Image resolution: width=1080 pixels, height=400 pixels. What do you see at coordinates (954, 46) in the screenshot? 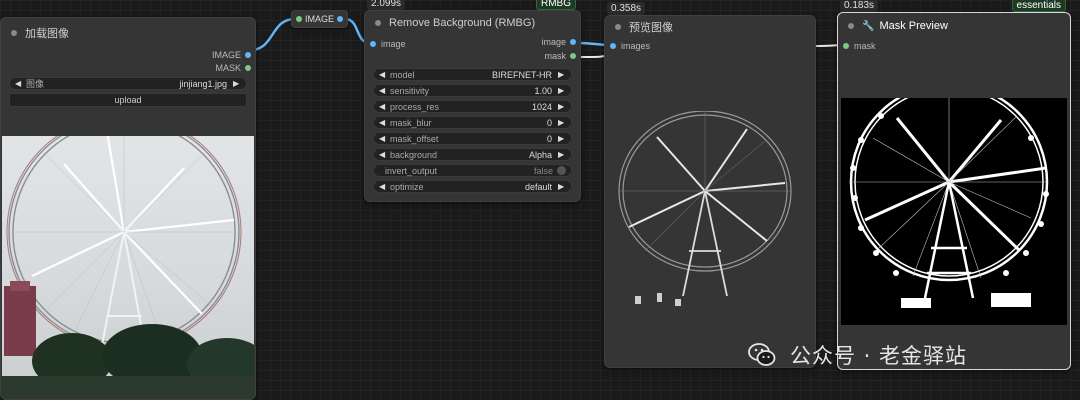
I see `input-slot-mask: mask` at bounding box center [954, 46].